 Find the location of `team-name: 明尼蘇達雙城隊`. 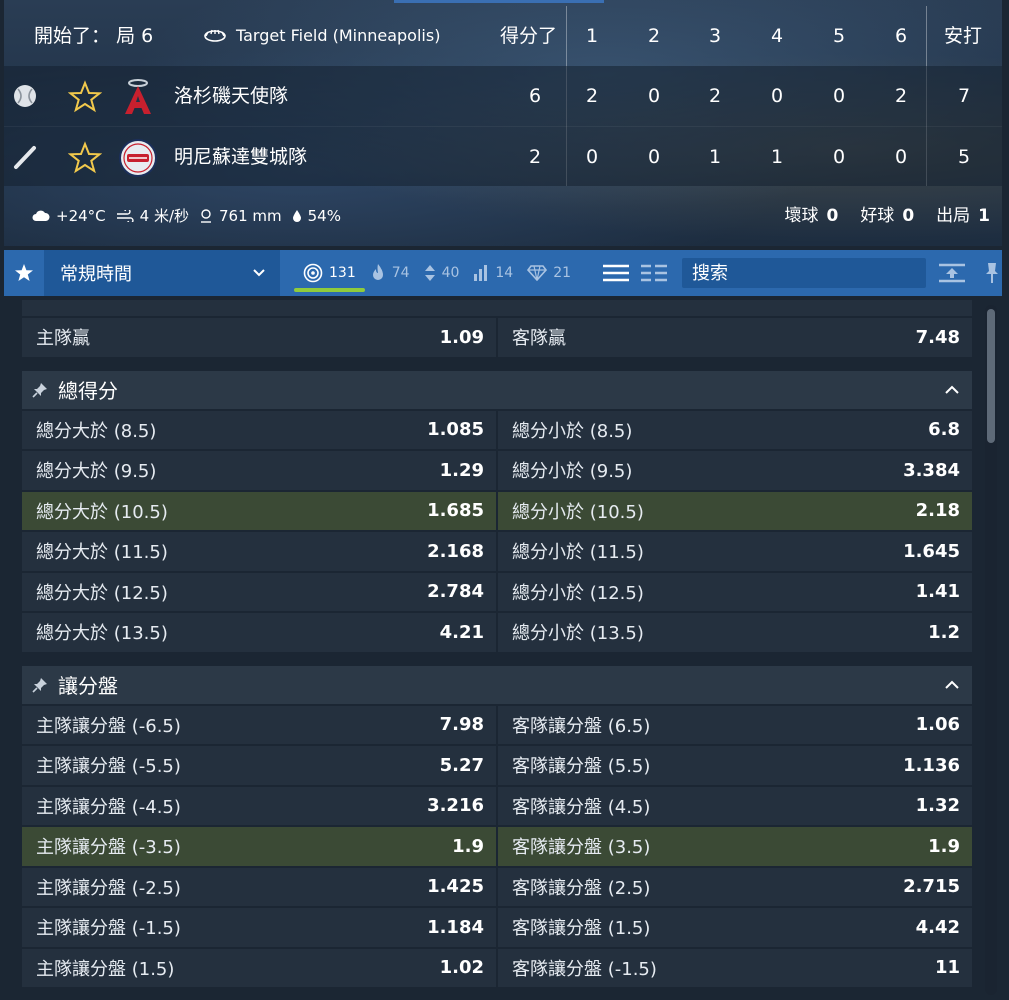

team-name: 明尼蘇達雙城隊 is located at coordinates (241, 157).